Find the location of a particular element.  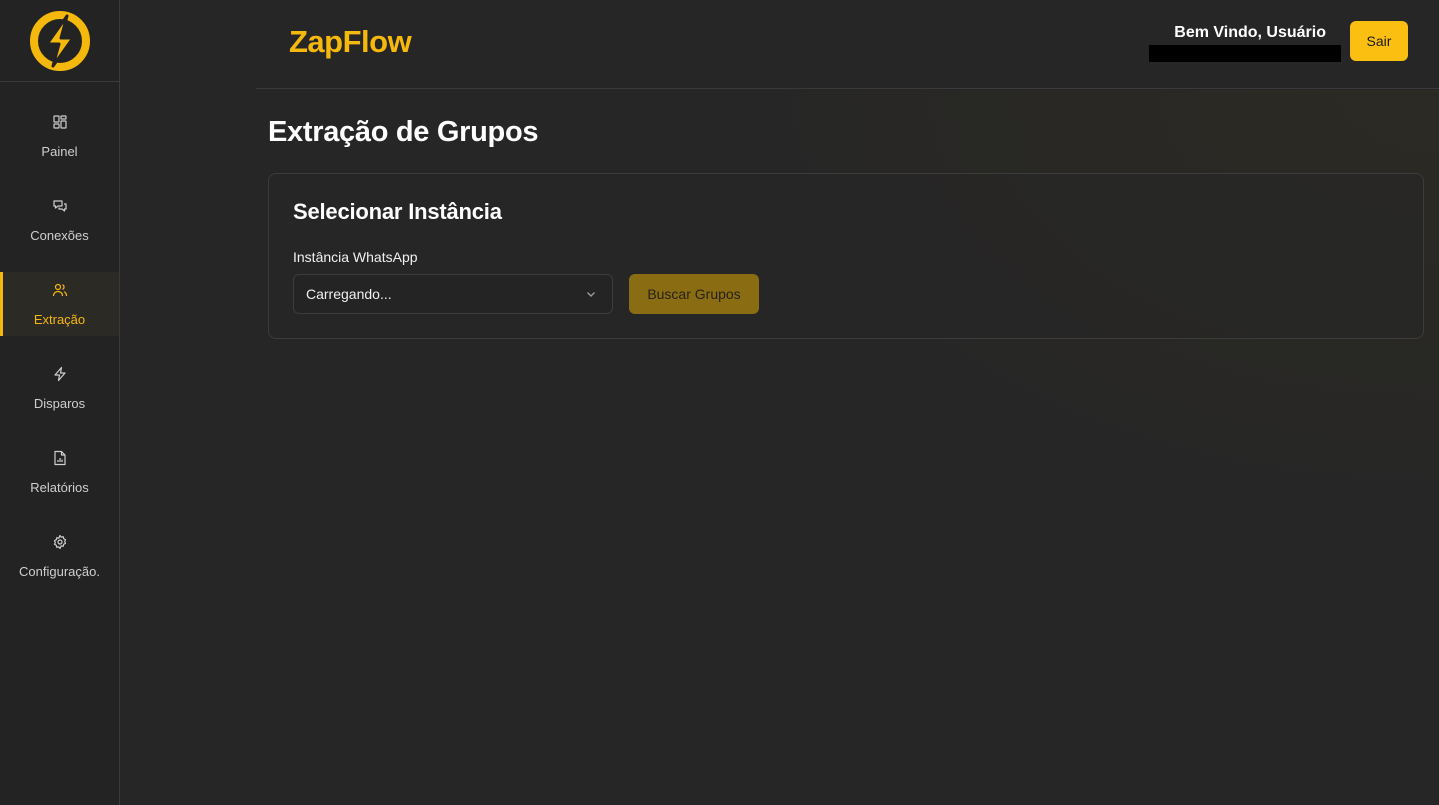

sidebar-item-conexoes: Conexões is located at coordinates (59, 220).